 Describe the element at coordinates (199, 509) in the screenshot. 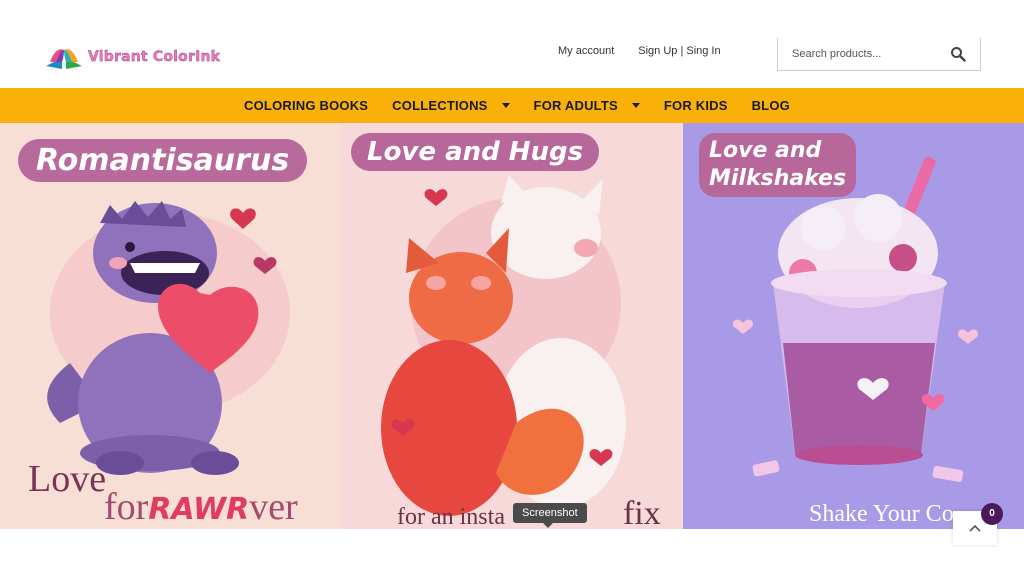

I see `subtitle-bold: RAWR` at that location.